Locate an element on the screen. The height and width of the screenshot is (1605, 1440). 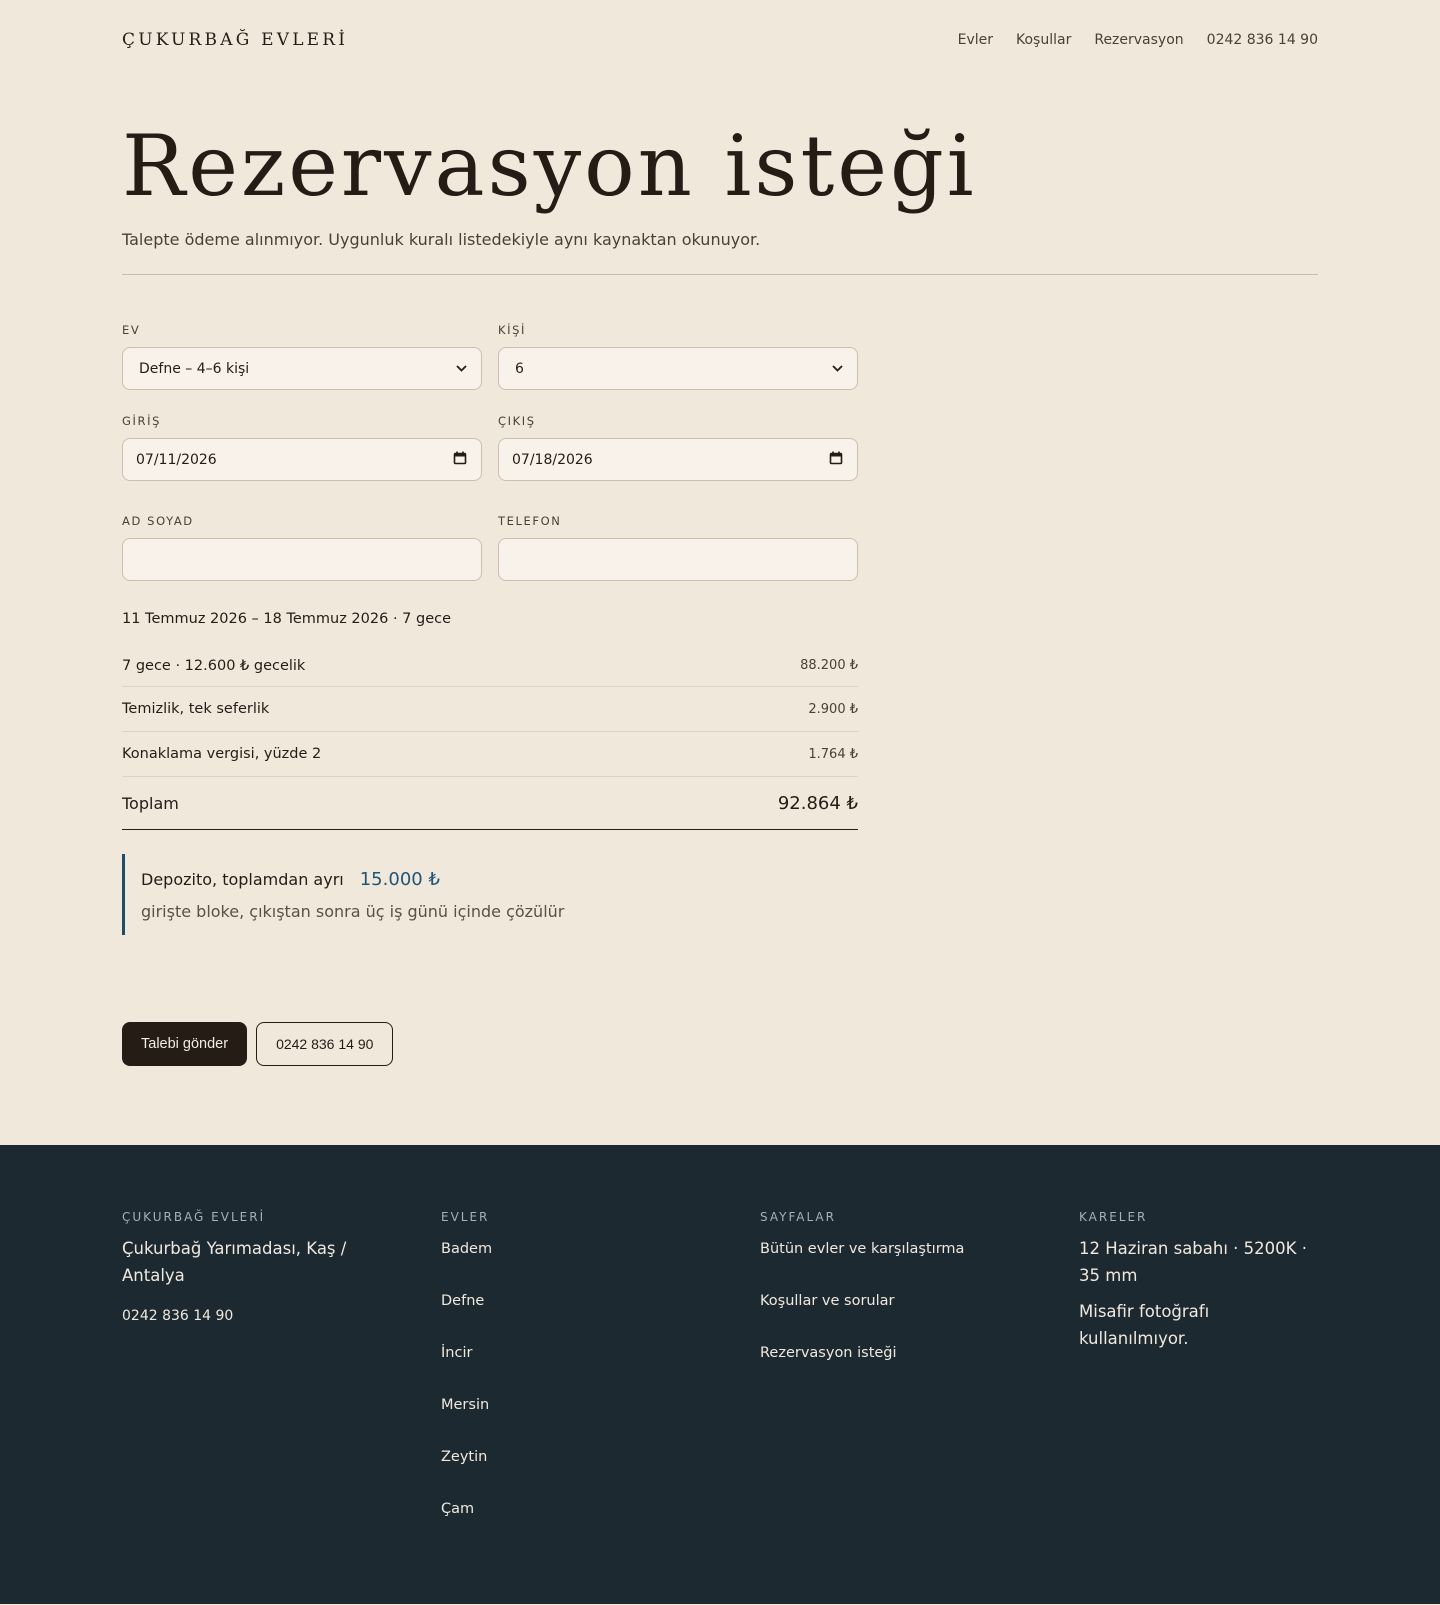
price-row-amount: 2.900 ₺ is located at coordinates (833, 709).